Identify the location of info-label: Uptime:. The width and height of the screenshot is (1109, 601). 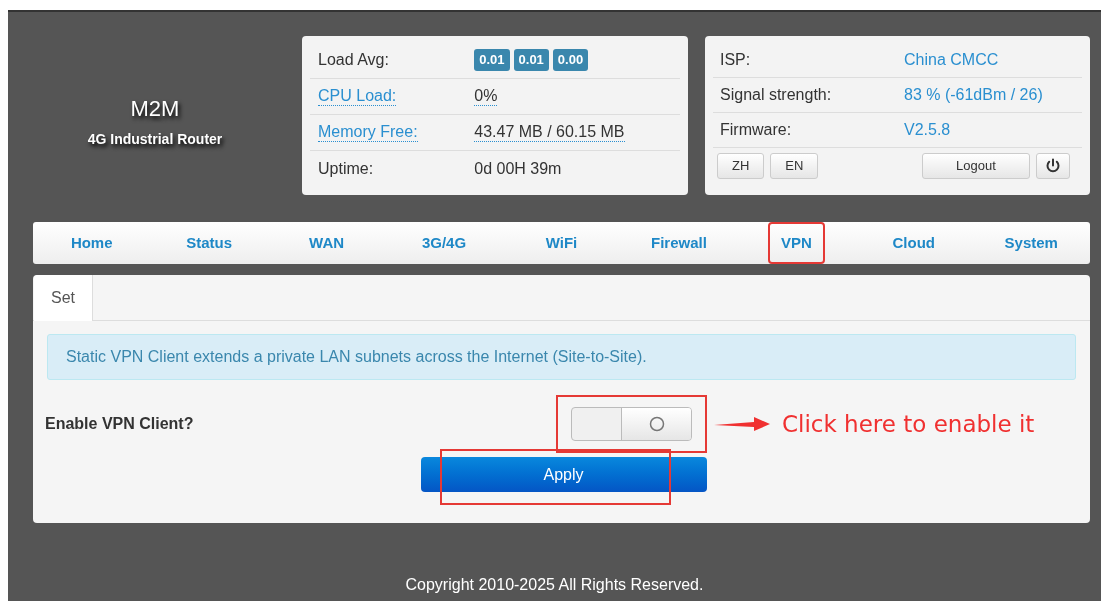
(346, 168).